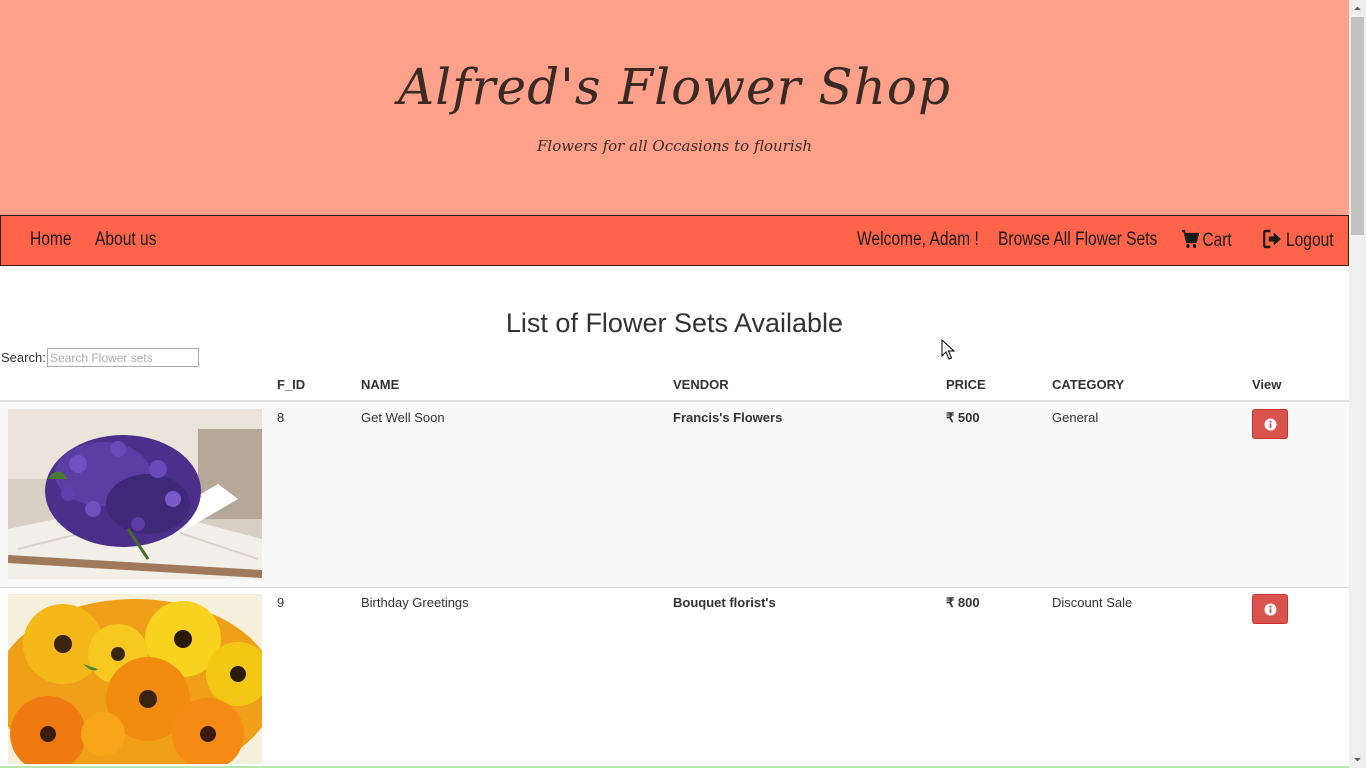 This screenshot has height=768, width=1366. Describe the element at coordinates (51, 240) in the screenshot. I see `nav-home-link: Home` at that location.